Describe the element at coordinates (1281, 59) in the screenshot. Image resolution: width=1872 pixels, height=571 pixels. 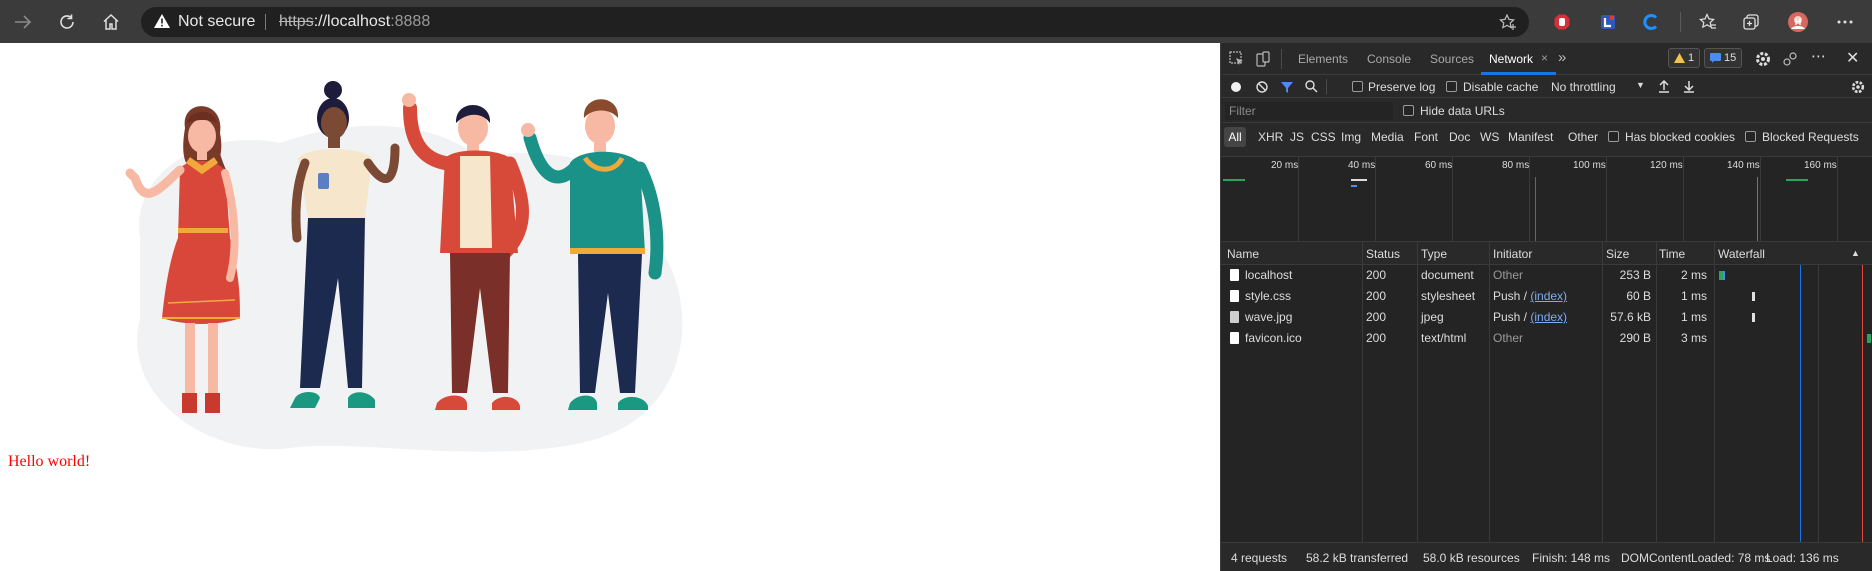
I see `tab-divider` at that location.